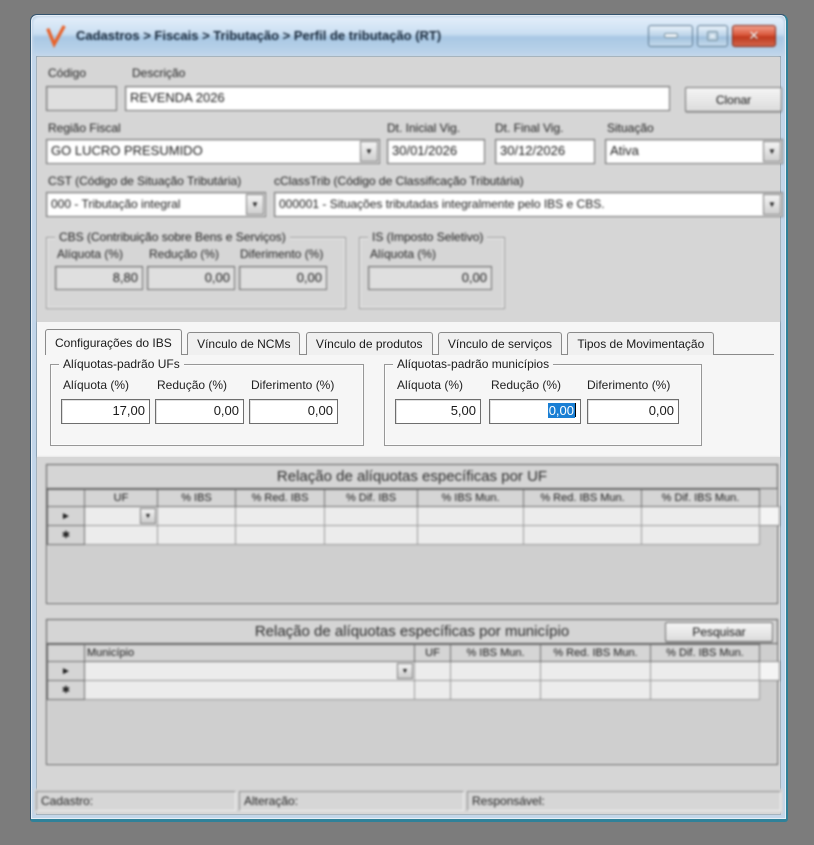 The image size is (814, 845). Describe the element at coordinates (772, 151) in the screenshot. I see `situacao-dropdown-icon: ▼` at that location.